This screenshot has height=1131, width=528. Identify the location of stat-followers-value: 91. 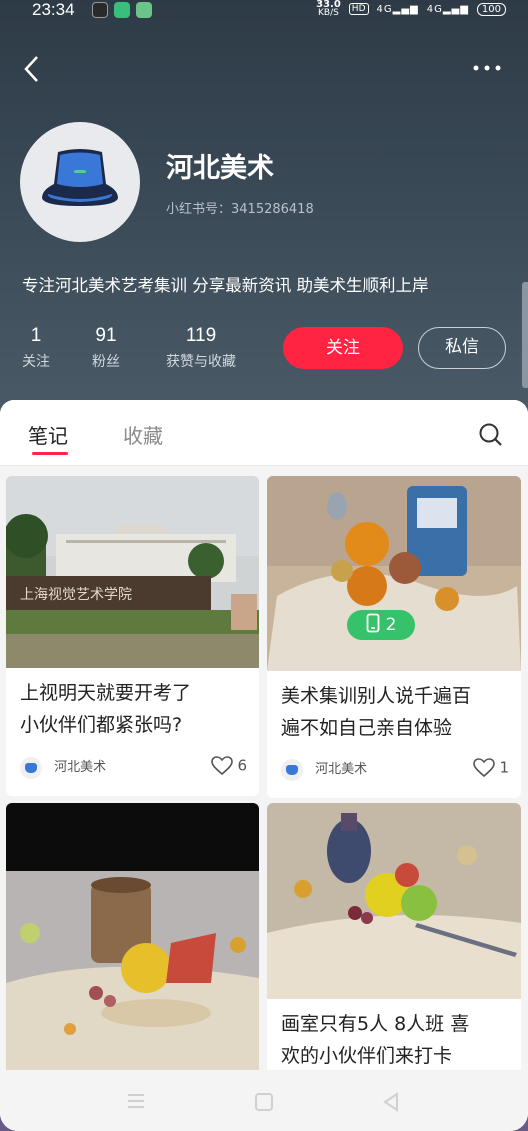
(106, 335).